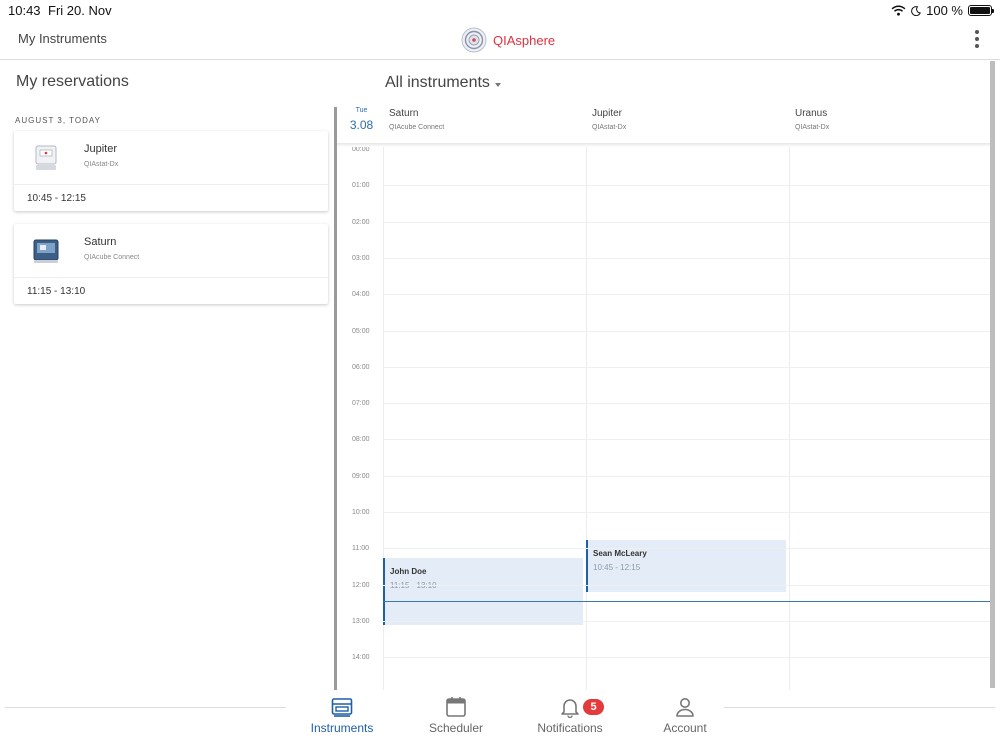  Describe the element at coordinates (408, 571) in the screenshot. I see `event-user: John Doe` at that location.